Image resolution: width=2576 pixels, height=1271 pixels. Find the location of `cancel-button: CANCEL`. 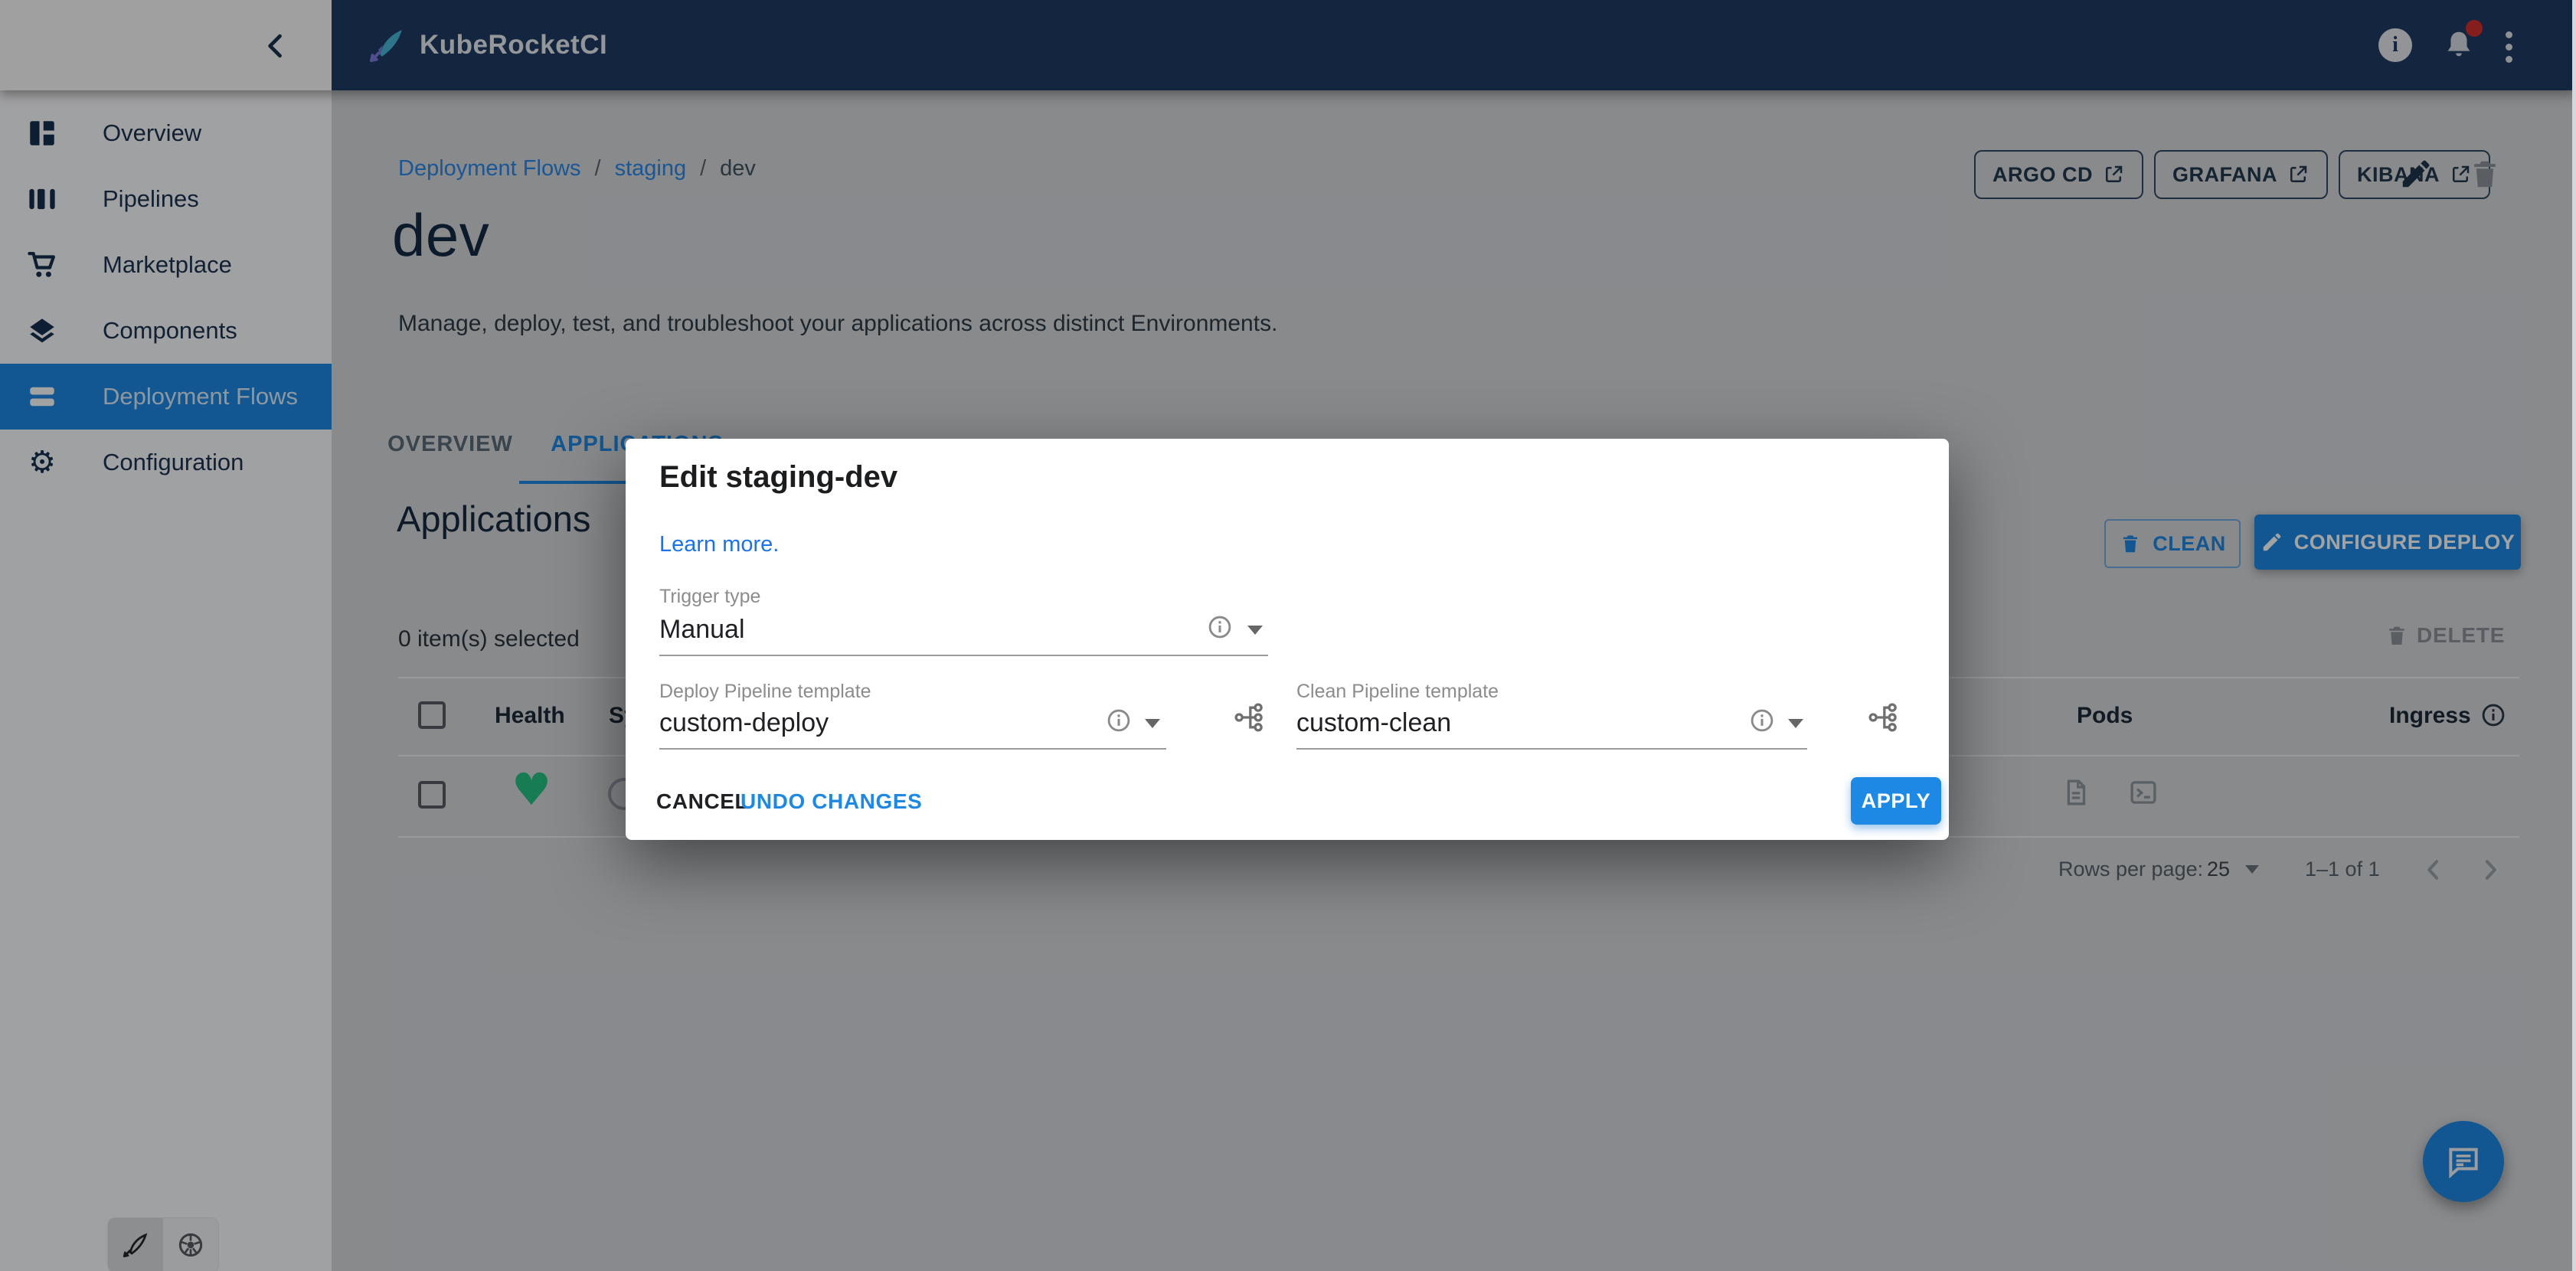

cancel-button: CANCEL is located at coordinates (702, 802).